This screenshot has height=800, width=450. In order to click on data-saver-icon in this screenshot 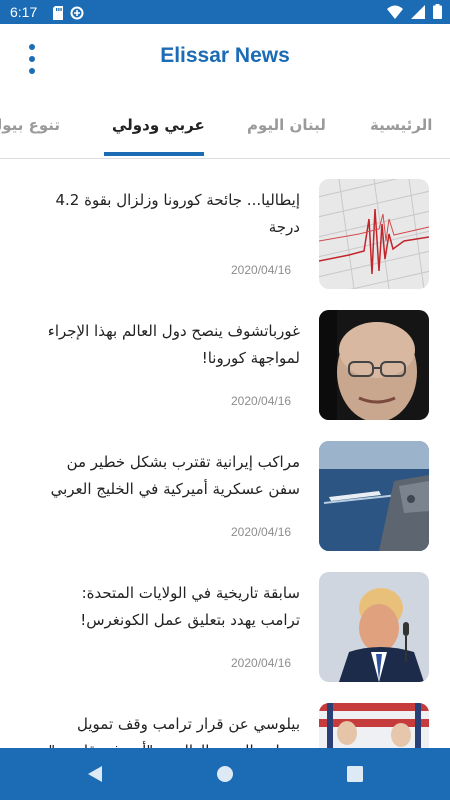, I will do `click(77, 14)`.